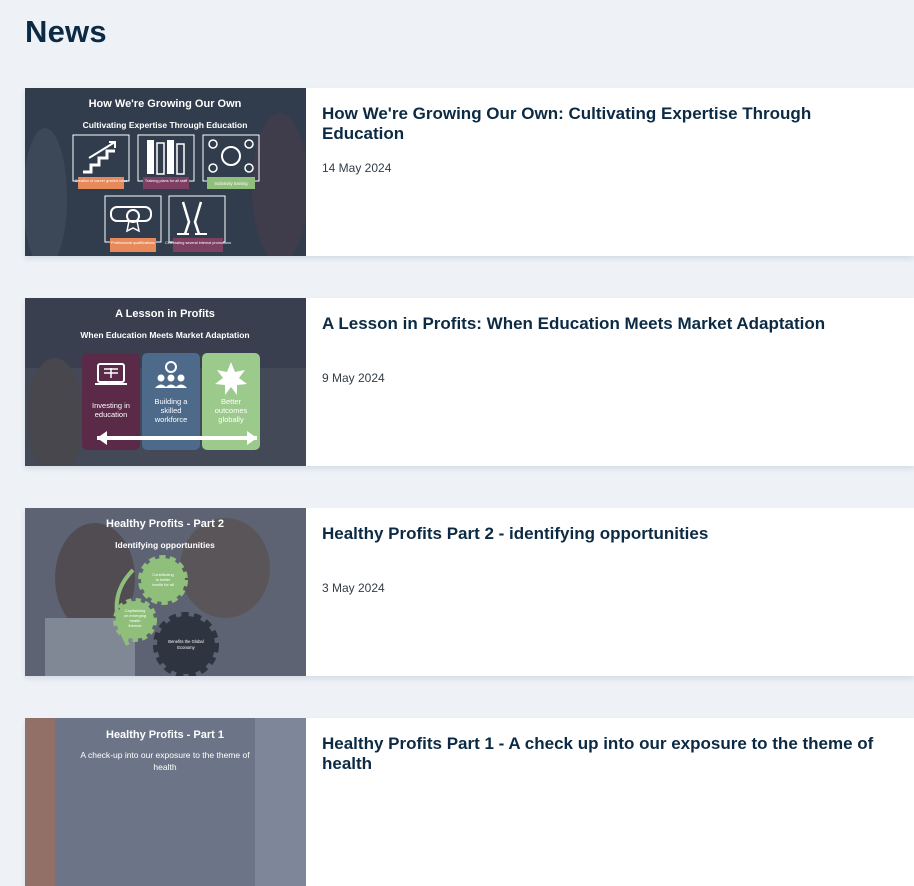 The height and width of the screenshot is (886, 914). What do you see at coordinates (133, 243) in the screenshot?
I see `tile-label: Professional qualifications` at bounding box center [133, 243].